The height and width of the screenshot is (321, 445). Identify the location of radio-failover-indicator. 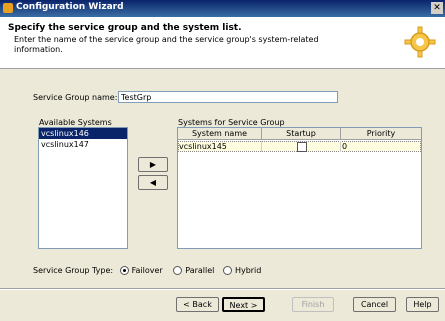
(124, 270).